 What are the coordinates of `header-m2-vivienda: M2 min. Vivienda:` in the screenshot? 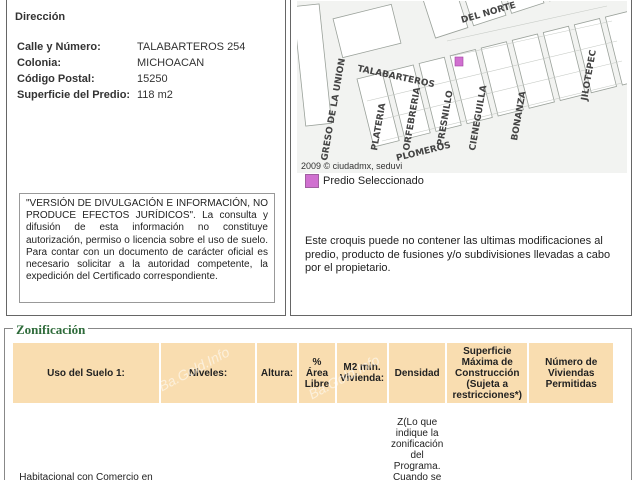 It's located at (362, 373).